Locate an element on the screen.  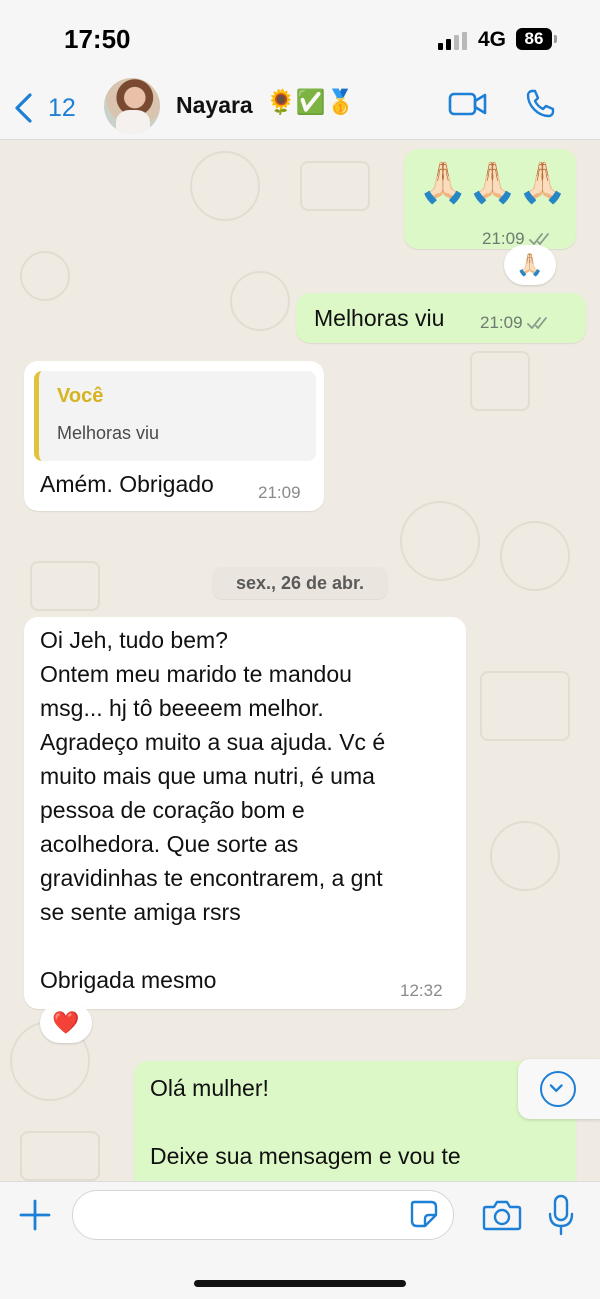
message-line: gravidinhas te encontrarem, a gnt is located at coordinates (211, 878).